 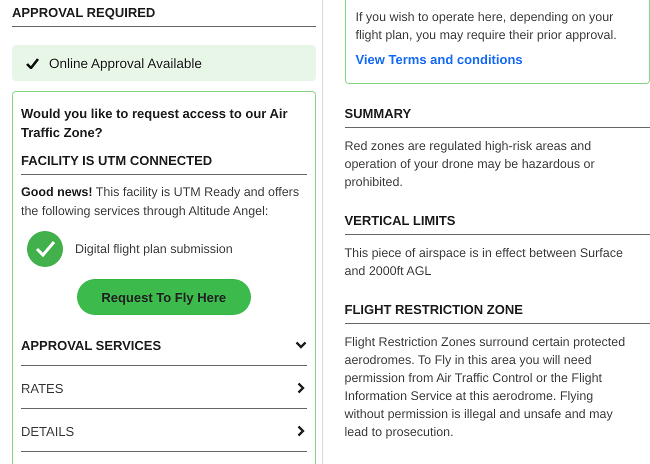 What do you see at coordinates (154, 249) in the screenshot?
I see `service-label: Digital flight plan submission` at bounding box center [154, 249].